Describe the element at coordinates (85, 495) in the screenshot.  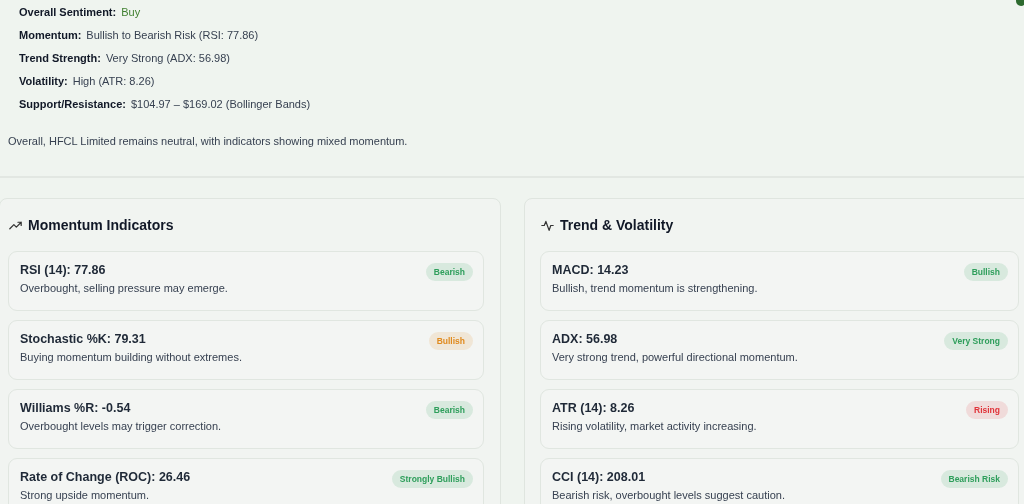
I see `indicator-description: Strong upside momentum.` at that location.